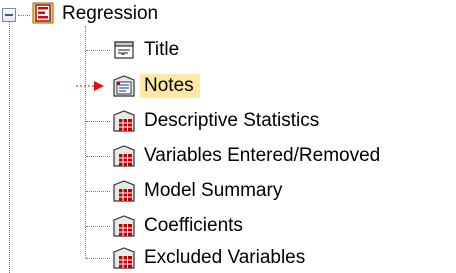  I want to click on node-label: Variables Entered/Removed, so click(262, 156).